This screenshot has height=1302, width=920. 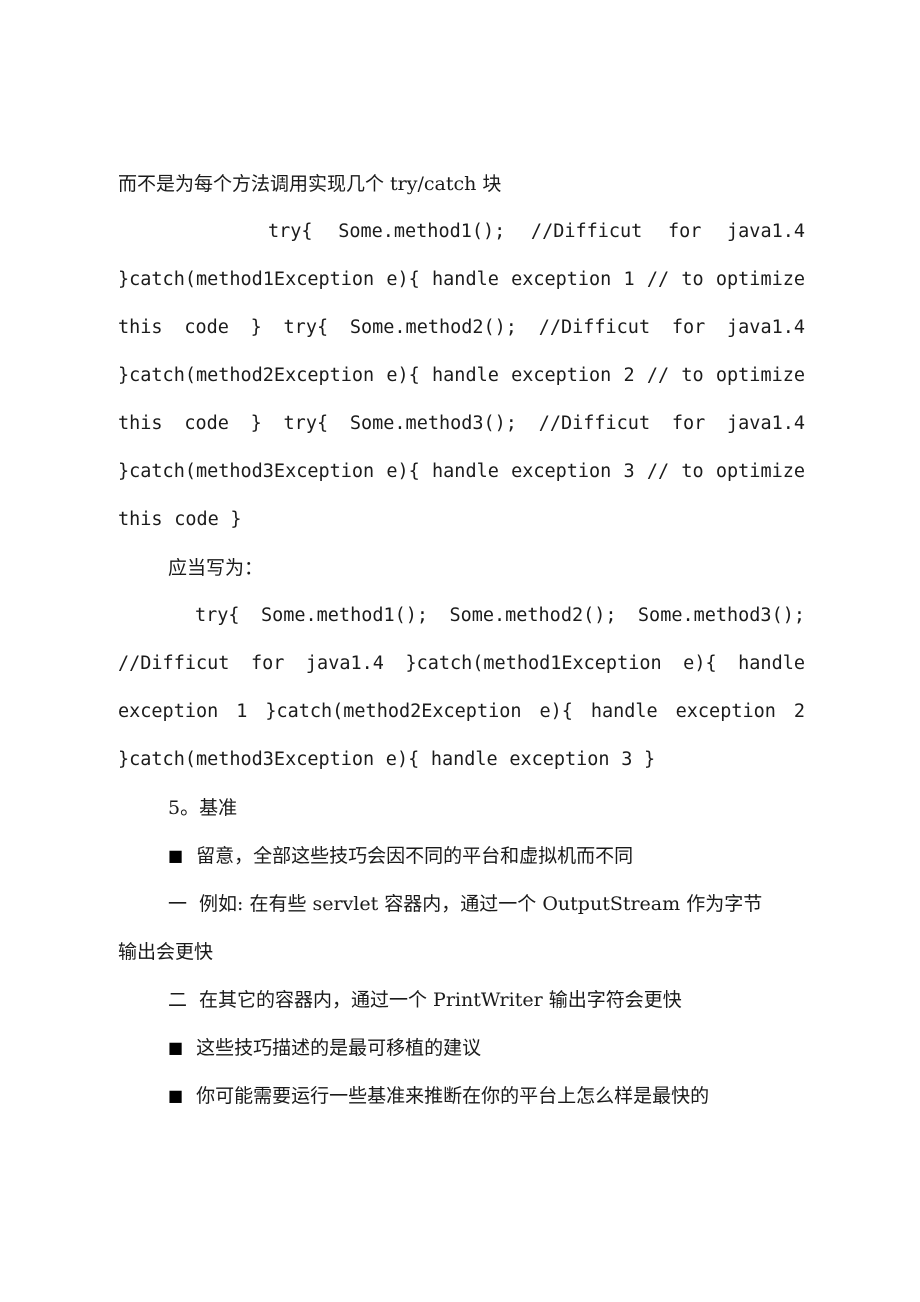 What do you see at coordinates (216, 568) in the screenshot?
I see `should-write-label: 应当写为：` at bounding box center [216, 568].